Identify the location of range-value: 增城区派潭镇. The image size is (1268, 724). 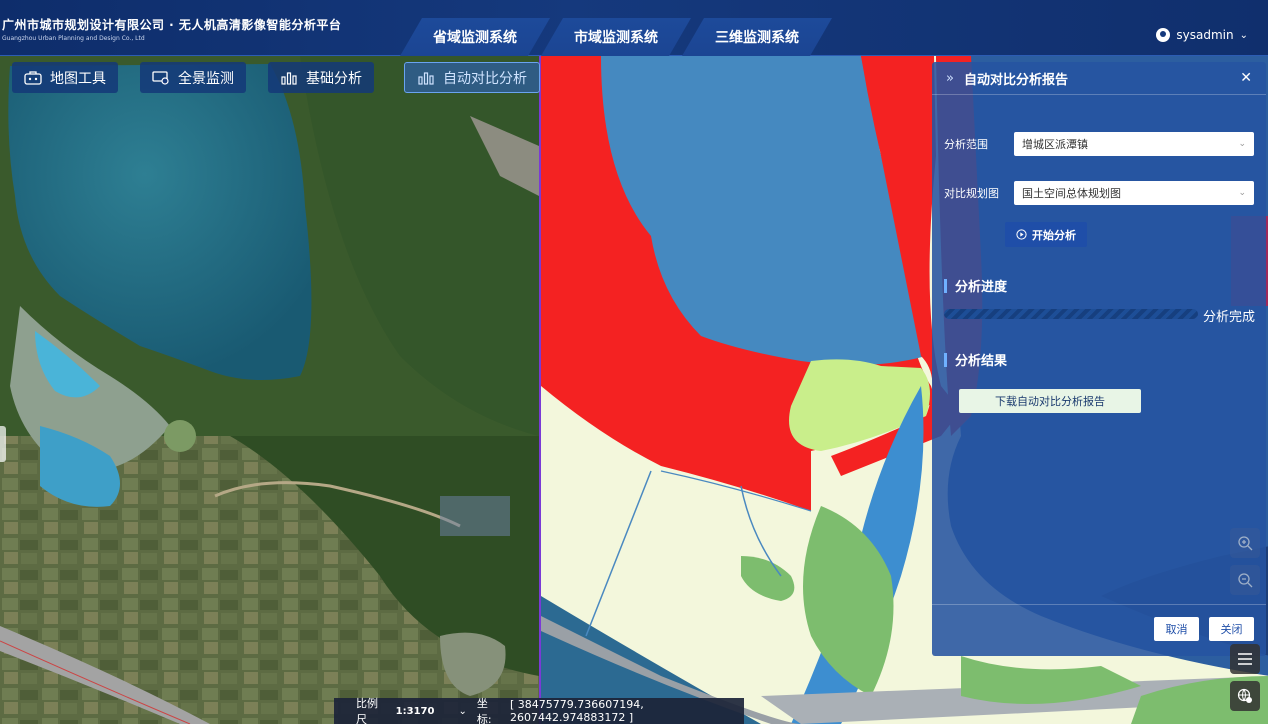
(1055, 144).